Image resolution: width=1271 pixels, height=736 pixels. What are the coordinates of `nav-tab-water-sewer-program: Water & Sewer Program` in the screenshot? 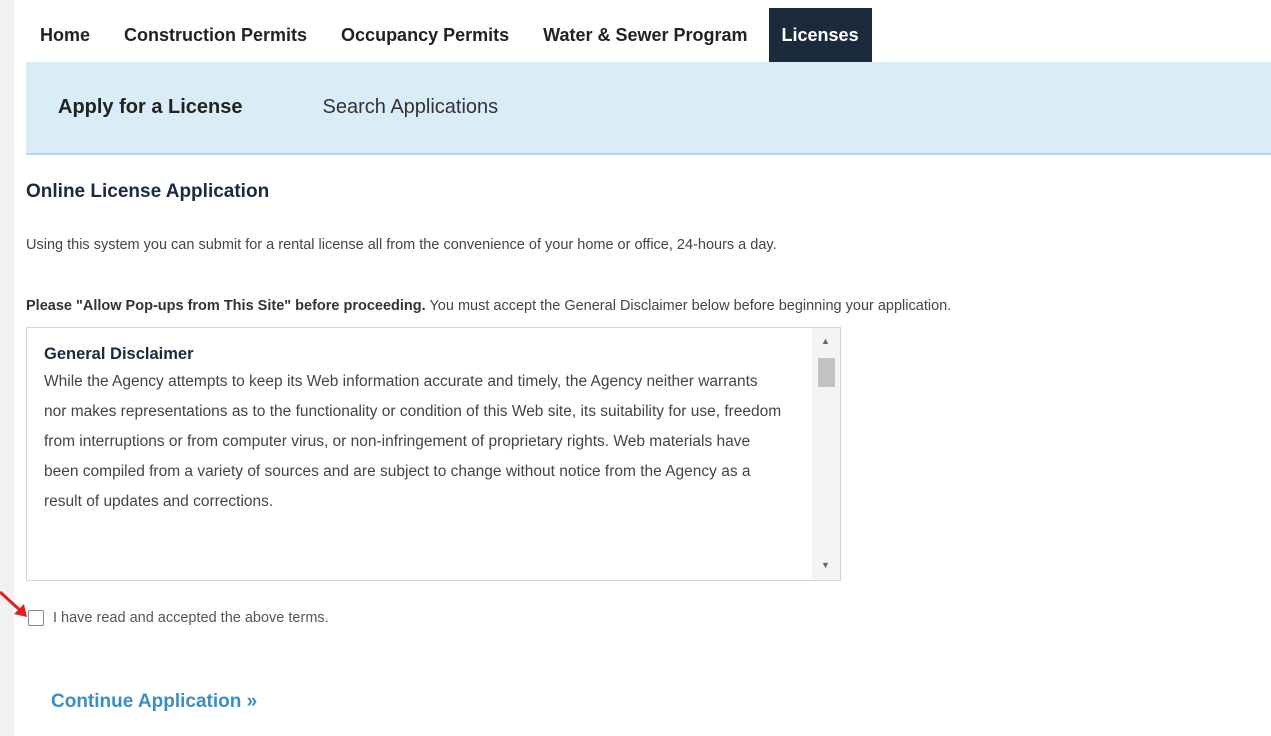 It's located at (645, 35).